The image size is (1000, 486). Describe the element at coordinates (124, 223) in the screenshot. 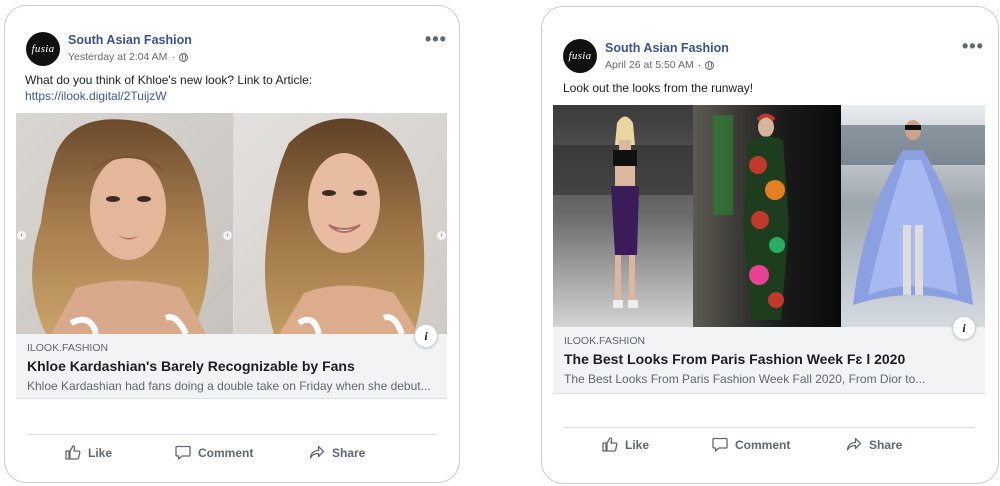

I see `khloe-photo-left` at that location.